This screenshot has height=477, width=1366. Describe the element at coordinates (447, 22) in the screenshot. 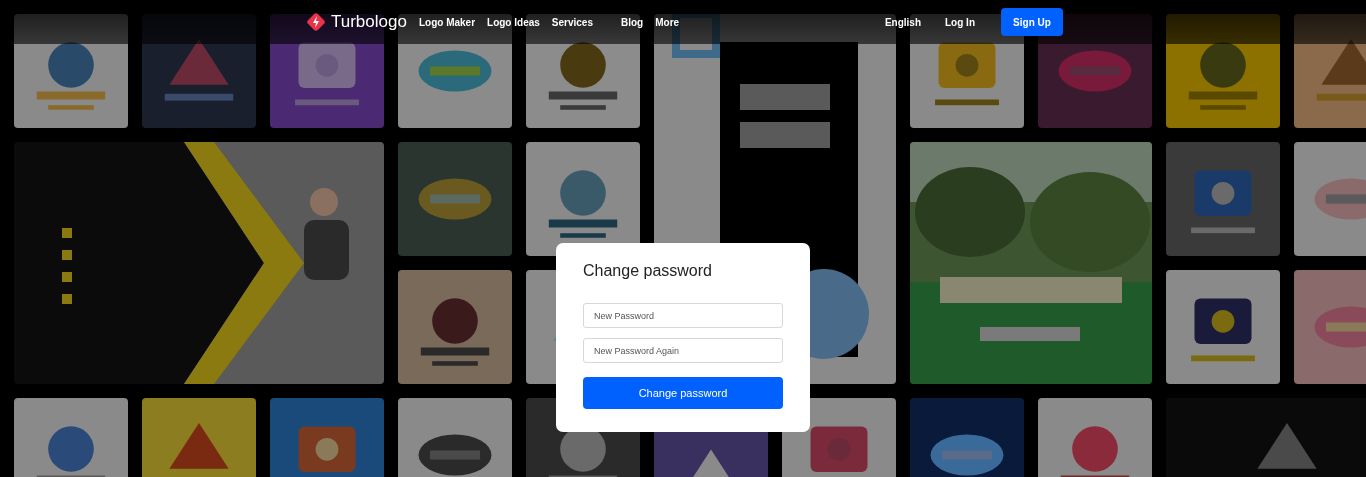

I see `nav-link: Logo Maker` at that location.